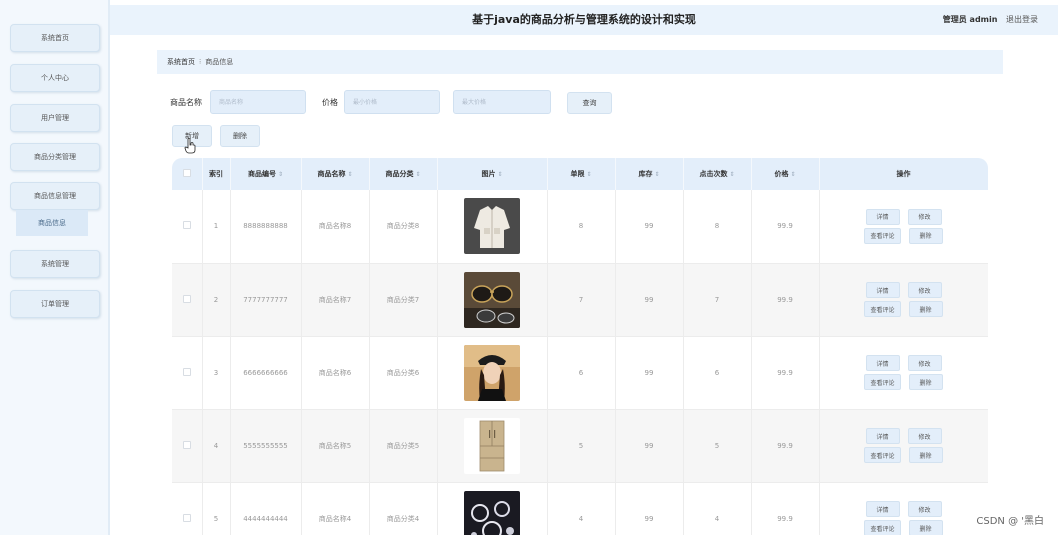  Describe the element at coordinates (580, 227) in the screenshot. I see `table-row: 1 8888888888 商品名称8 商品分类8 8 99 8 99.9 详情 修改 查看评论 删除` at that location.